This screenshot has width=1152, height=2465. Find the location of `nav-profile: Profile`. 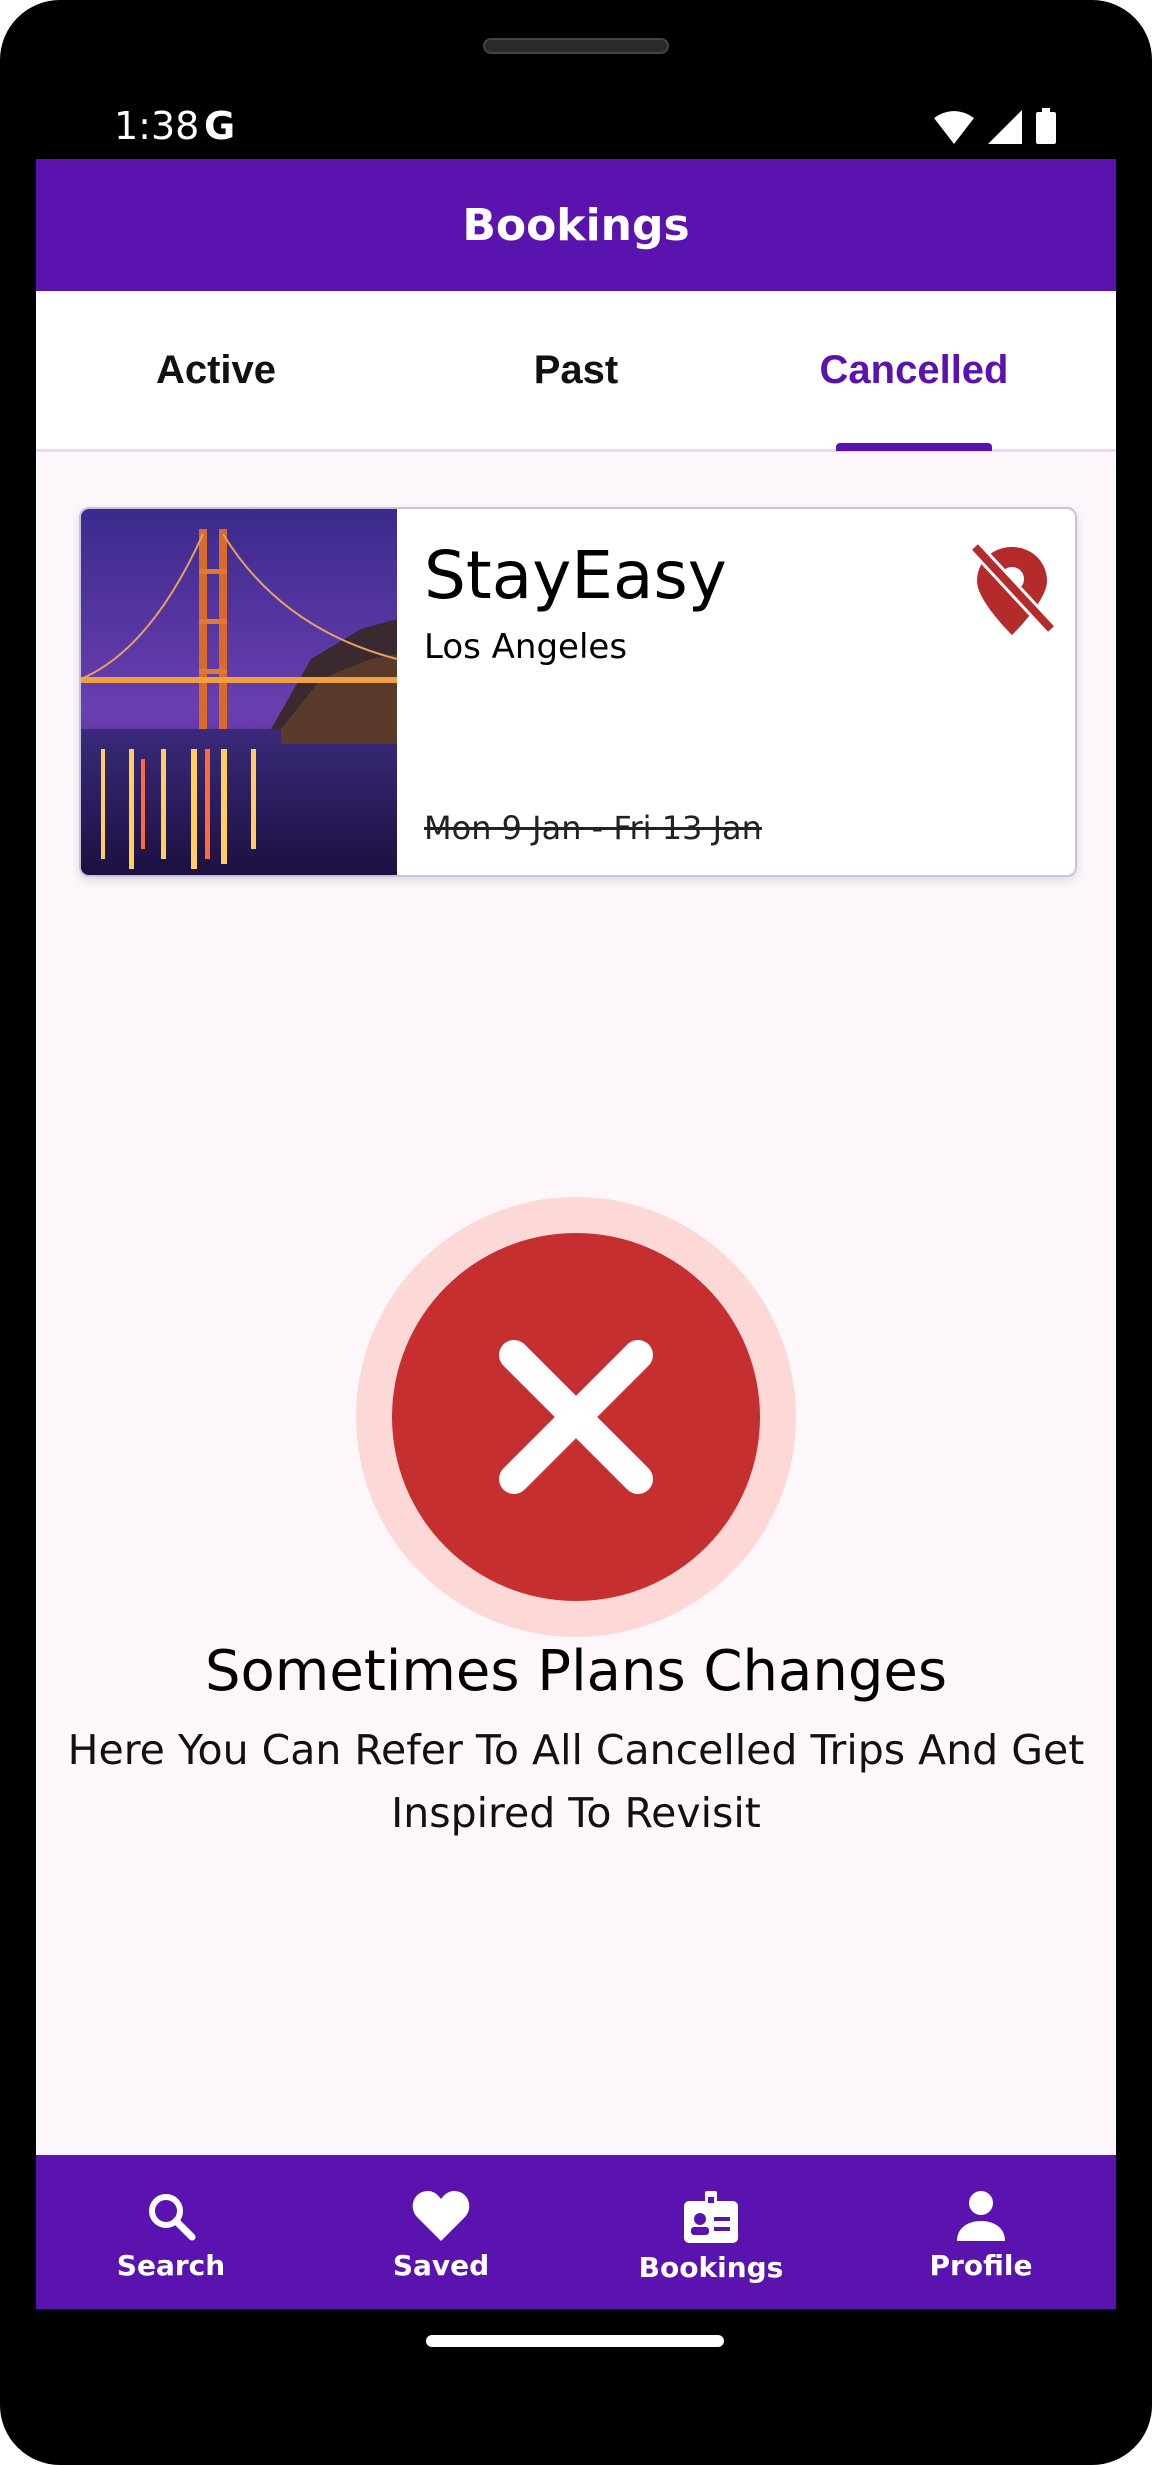

nav-profile: Profile is located at coordinates (981, 2232).